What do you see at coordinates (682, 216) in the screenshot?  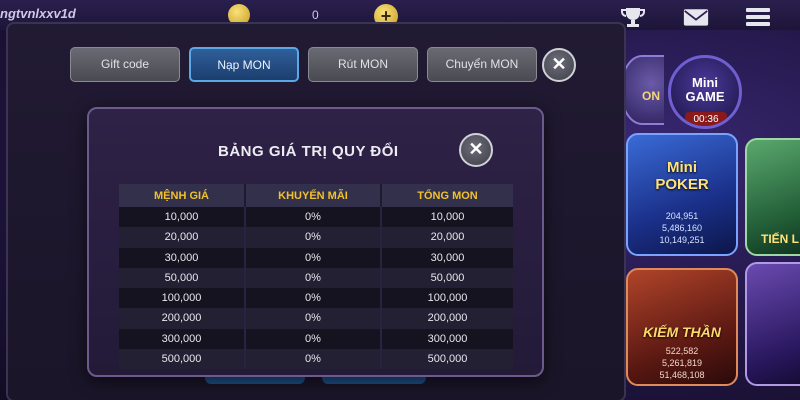 I see `poker-stat: 204,951` at bounding box center [682, 216].